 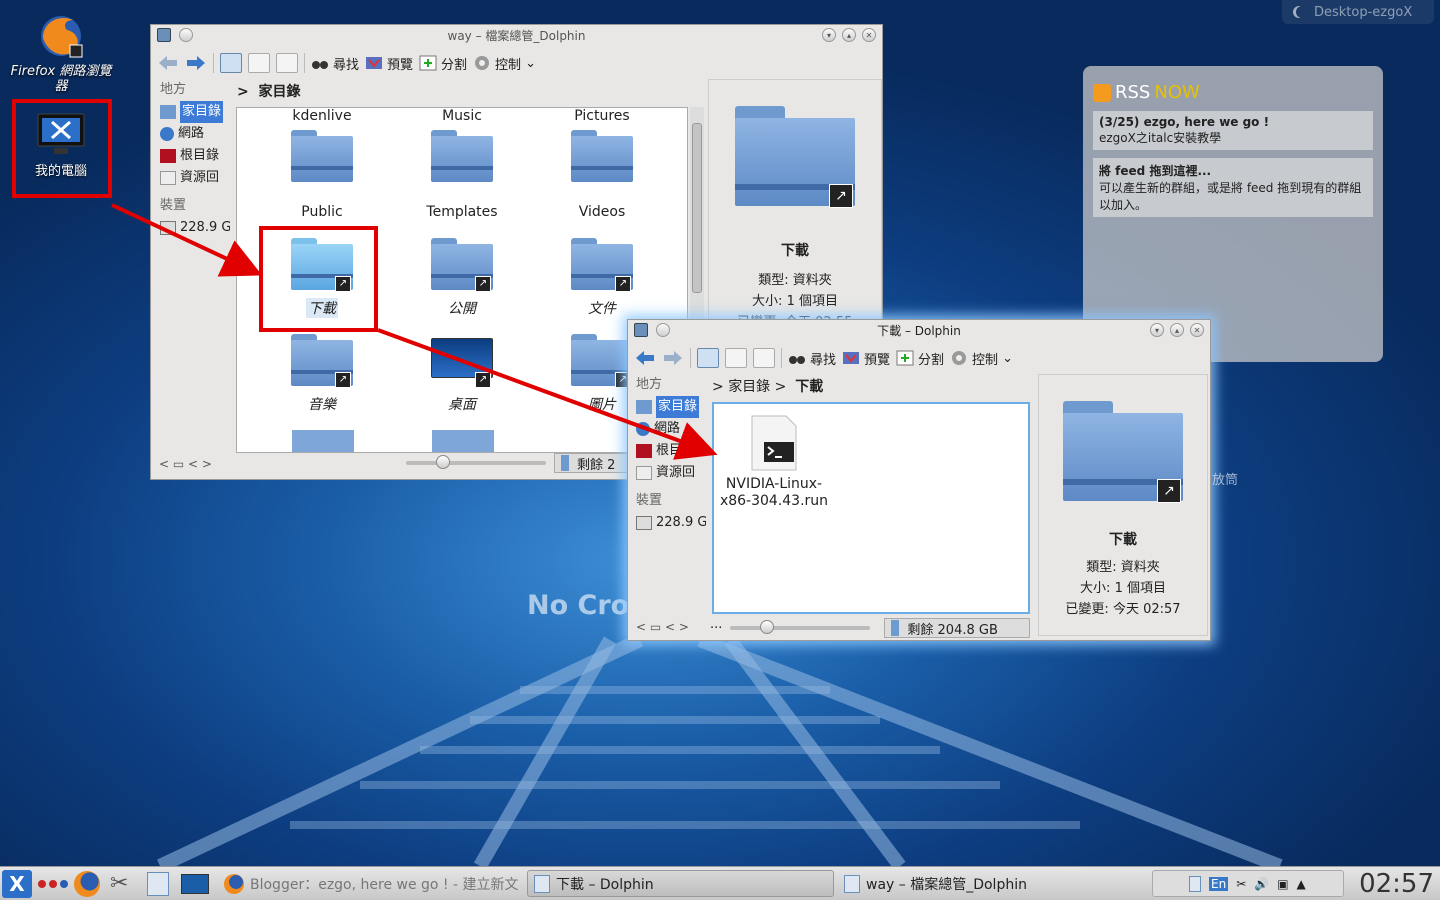 I want to click on show-desktop-icon, so click(x=195, y=884).